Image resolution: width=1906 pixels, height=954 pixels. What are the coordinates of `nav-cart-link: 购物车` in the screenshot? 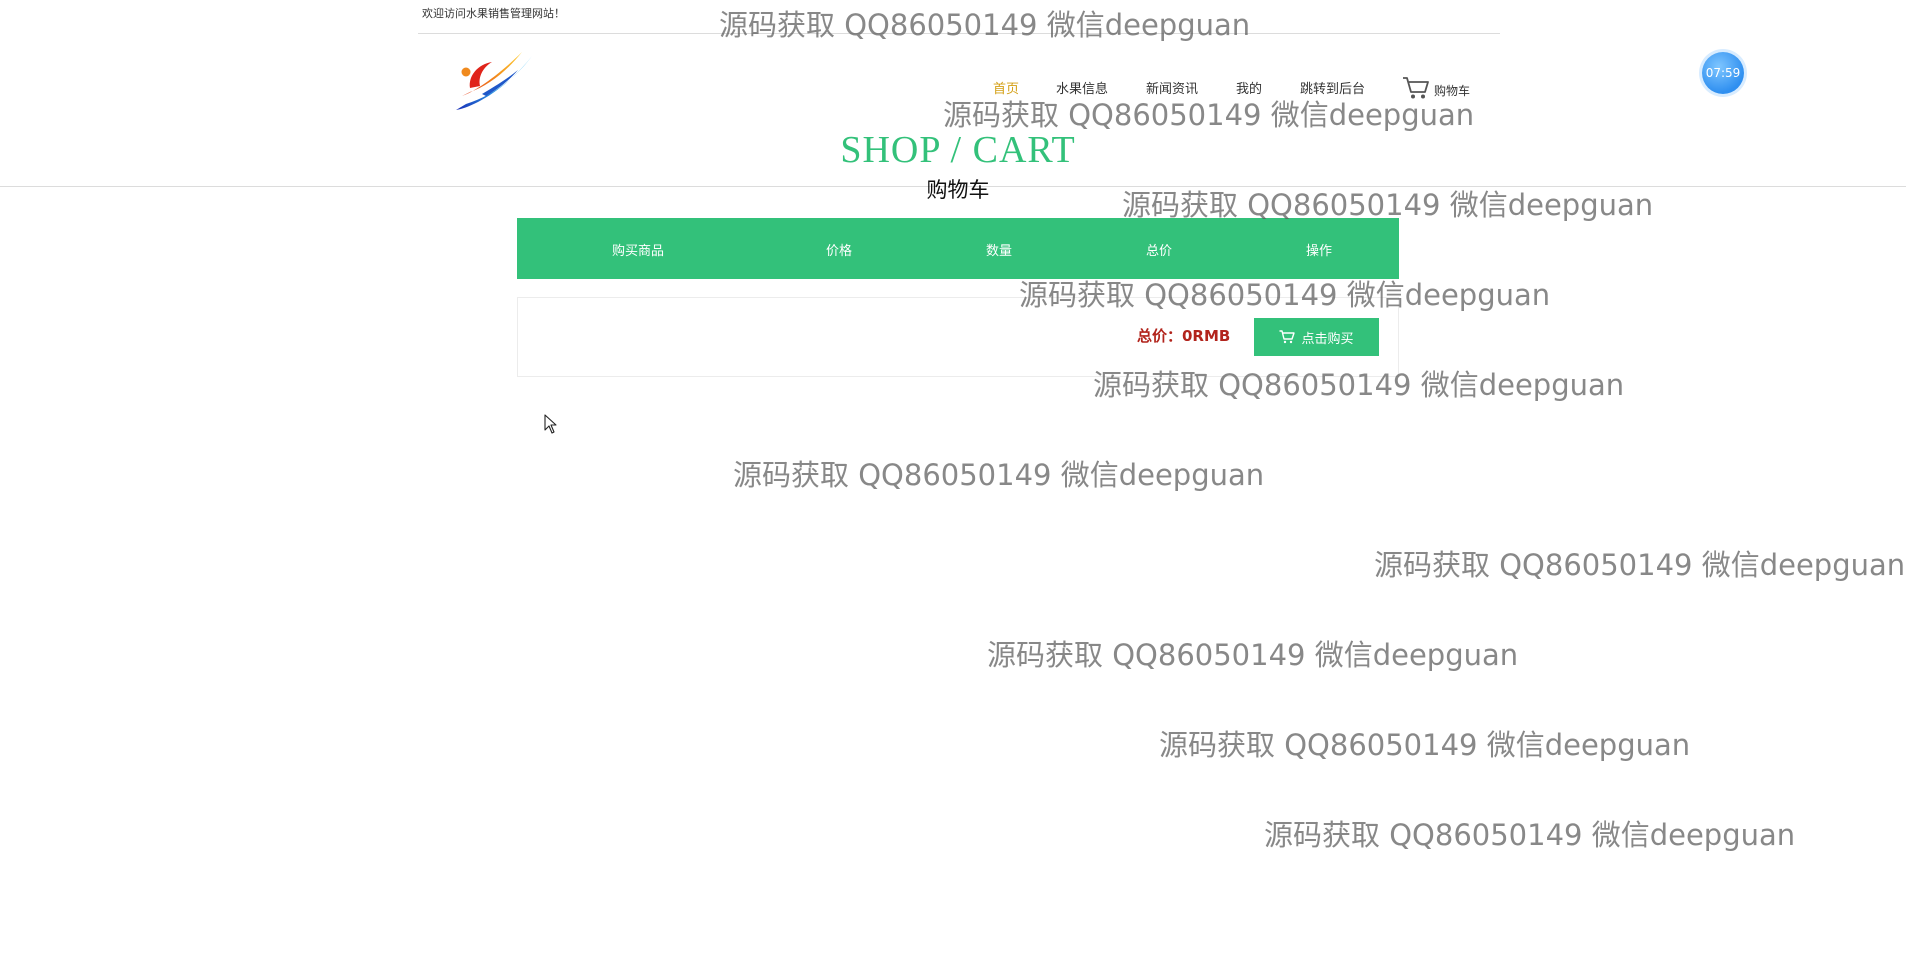 It's located at (1436, 88).